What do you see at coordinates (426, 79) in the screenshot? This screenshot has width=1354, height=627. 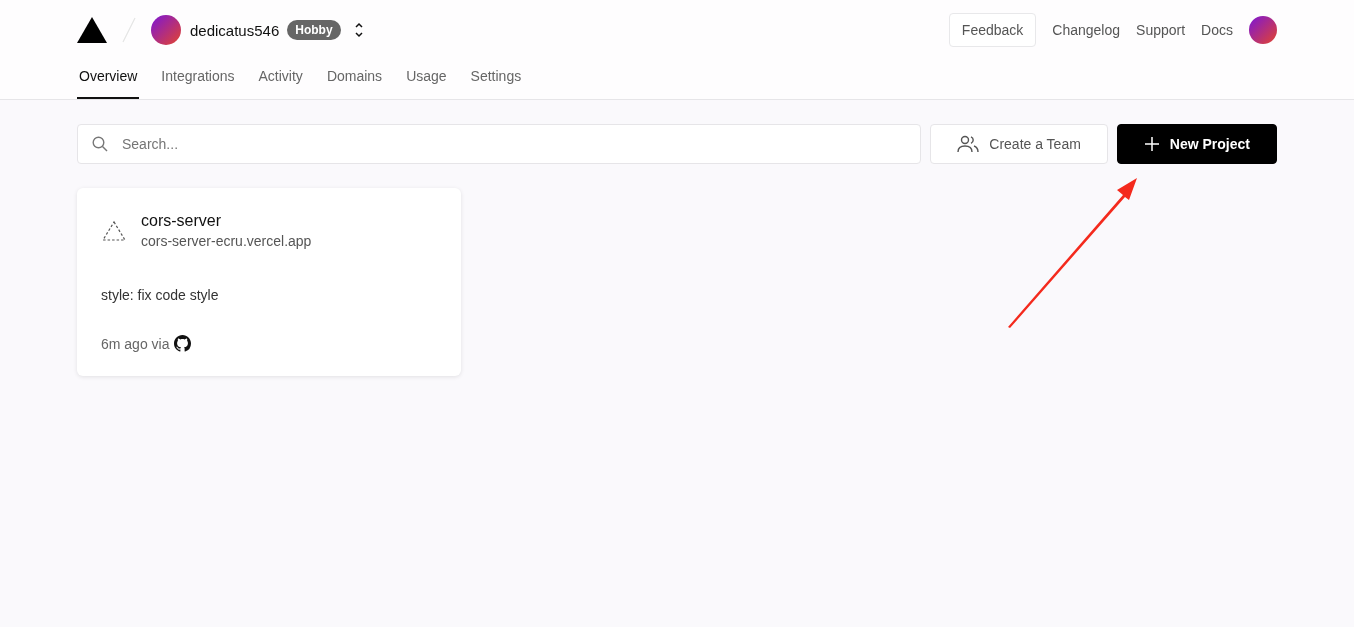 I see `nav-tab: Usage` at bounding box center [426, 79].